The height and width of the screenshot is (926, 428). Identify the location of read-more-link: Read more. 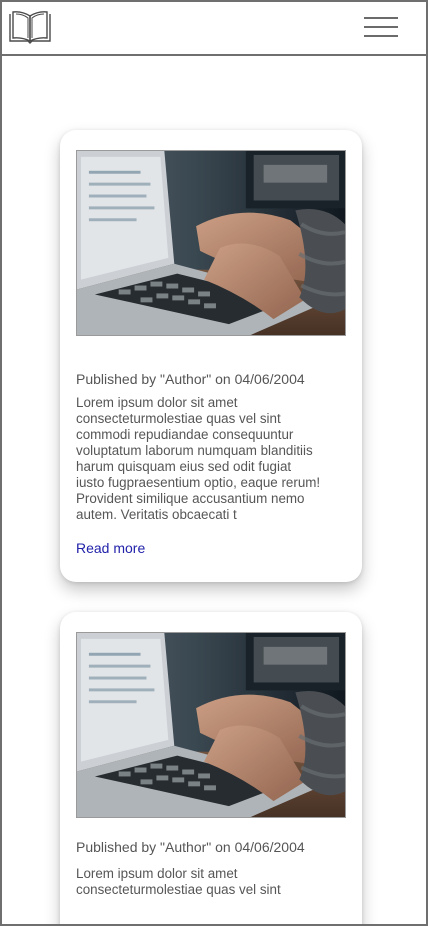
(110, 548).